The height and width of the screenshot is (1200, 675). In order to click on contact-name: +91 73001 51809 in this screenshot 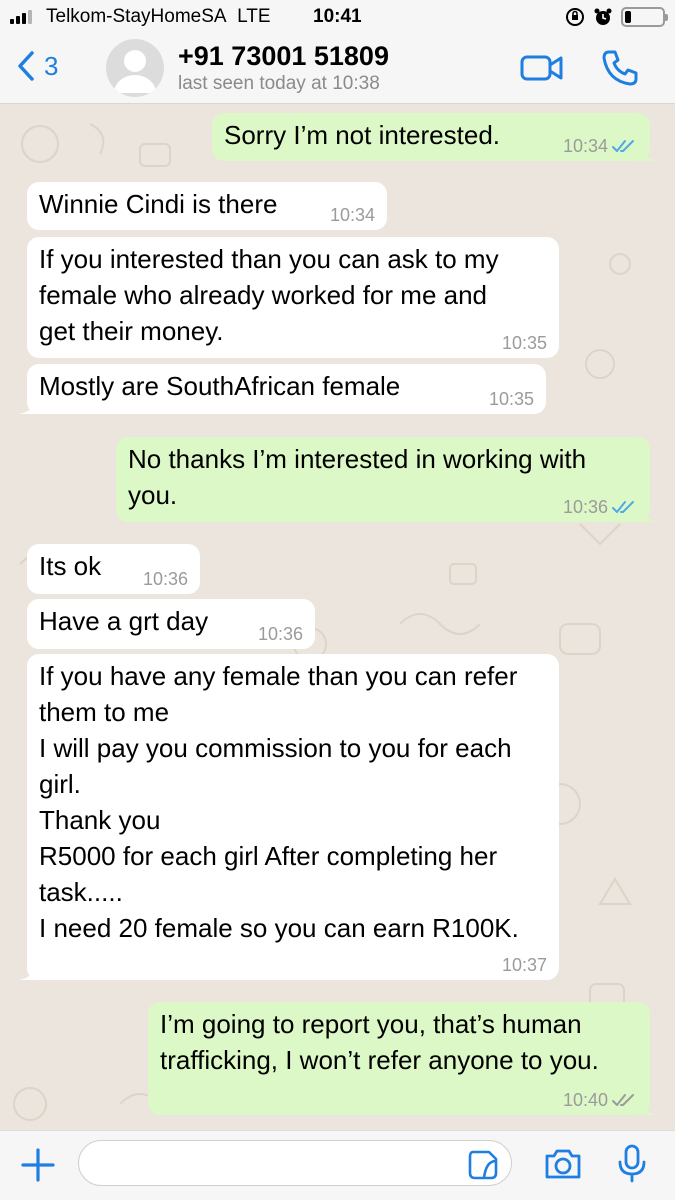, I will do `click(283, 56)`.